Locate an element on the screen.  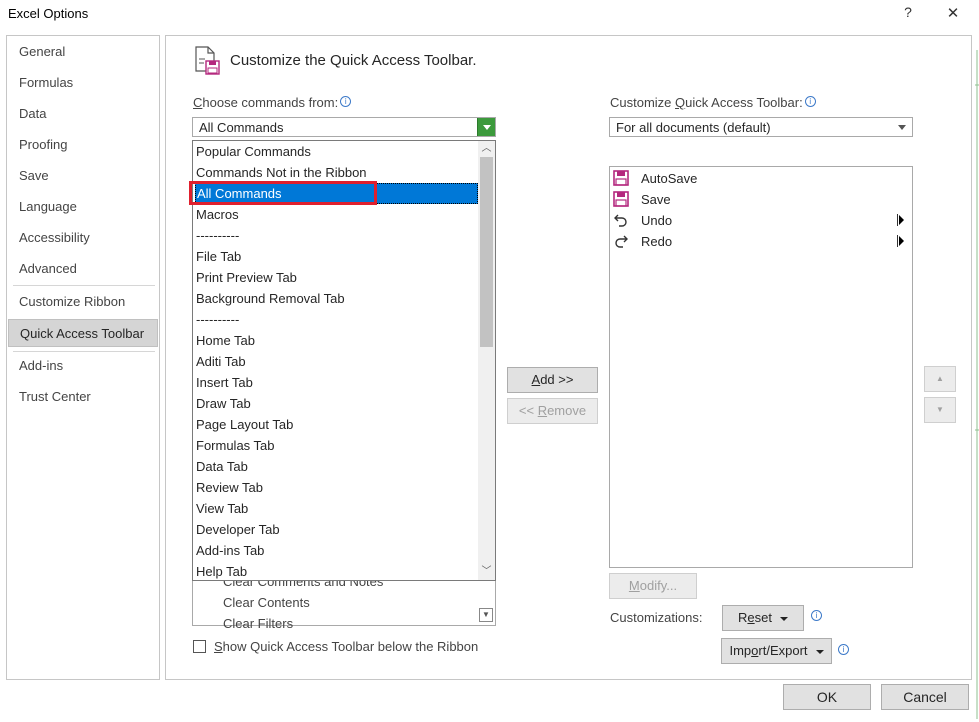
ok-button: OK is located at coordinates (827, 697).